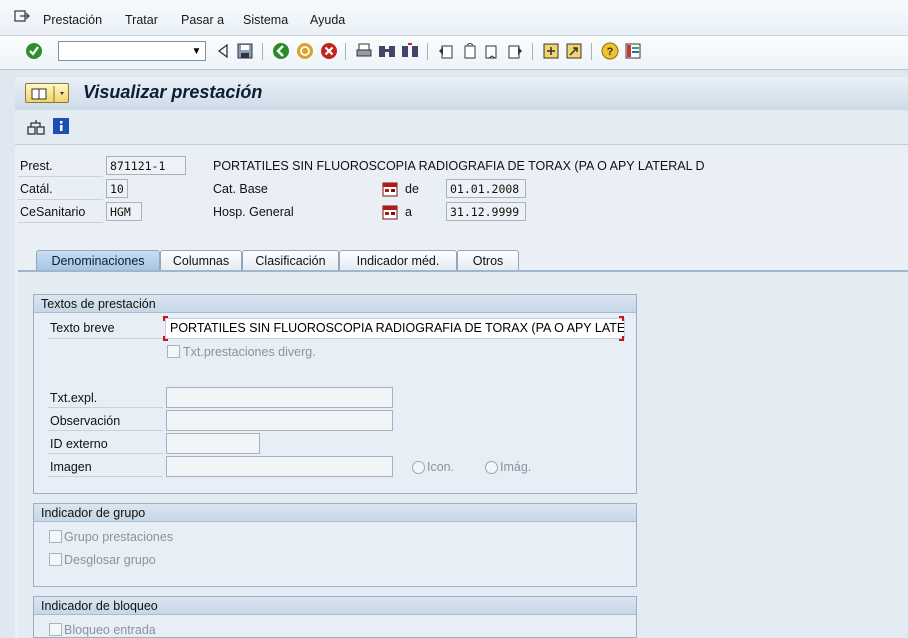  What do you see at coordinates (61, 126) in the screenshot?
I see `info-icon` at bounding box center [61, 126].